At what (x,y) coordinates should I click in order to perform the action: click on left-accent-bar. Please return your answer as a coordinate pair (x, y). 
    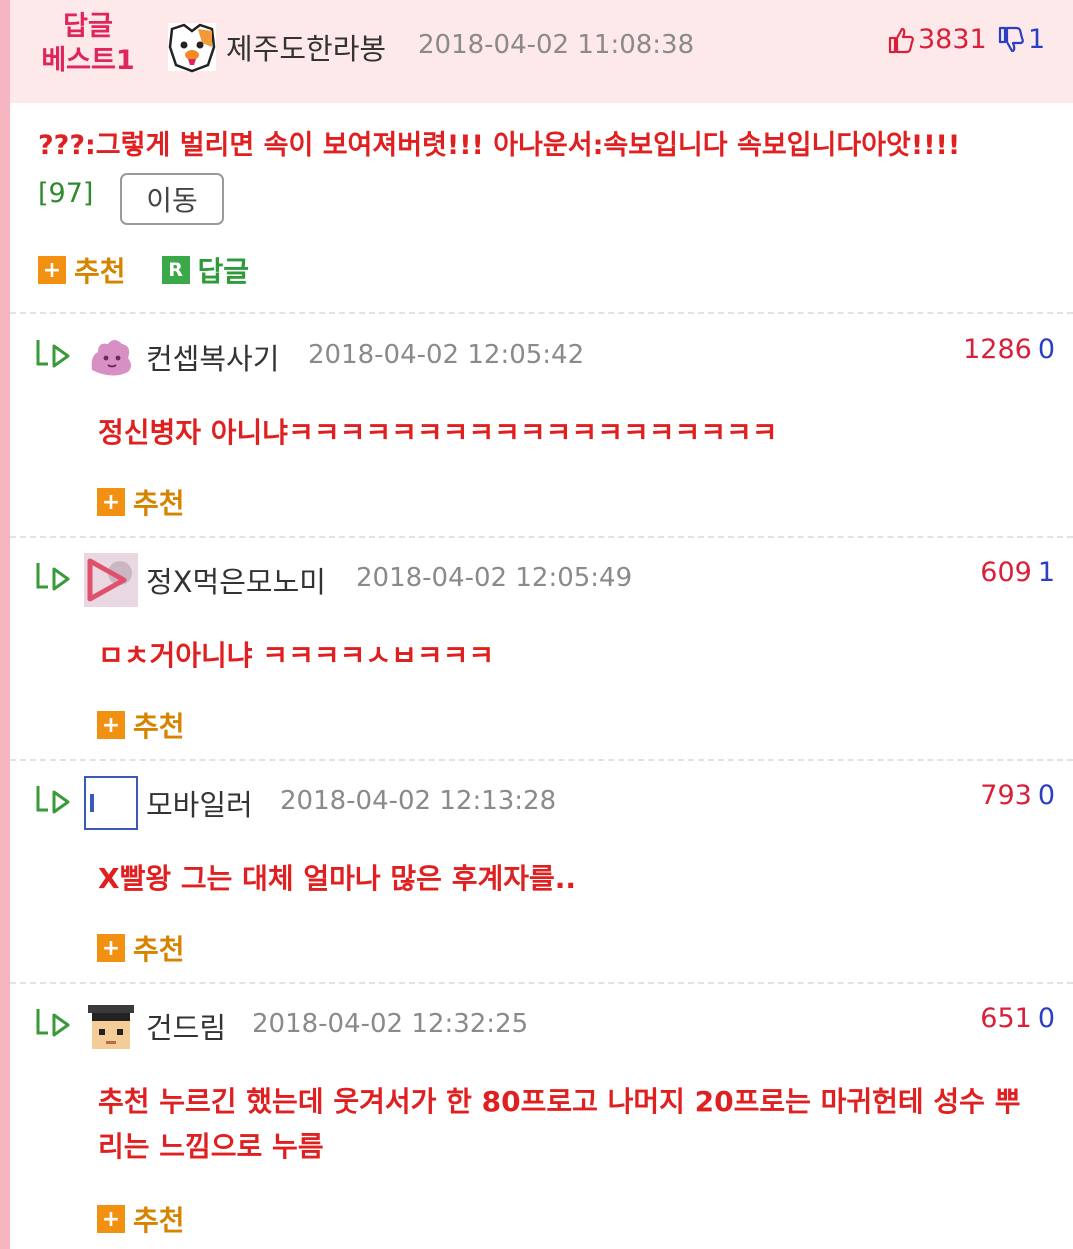
    Looking at the image, I should click on (5, 624).